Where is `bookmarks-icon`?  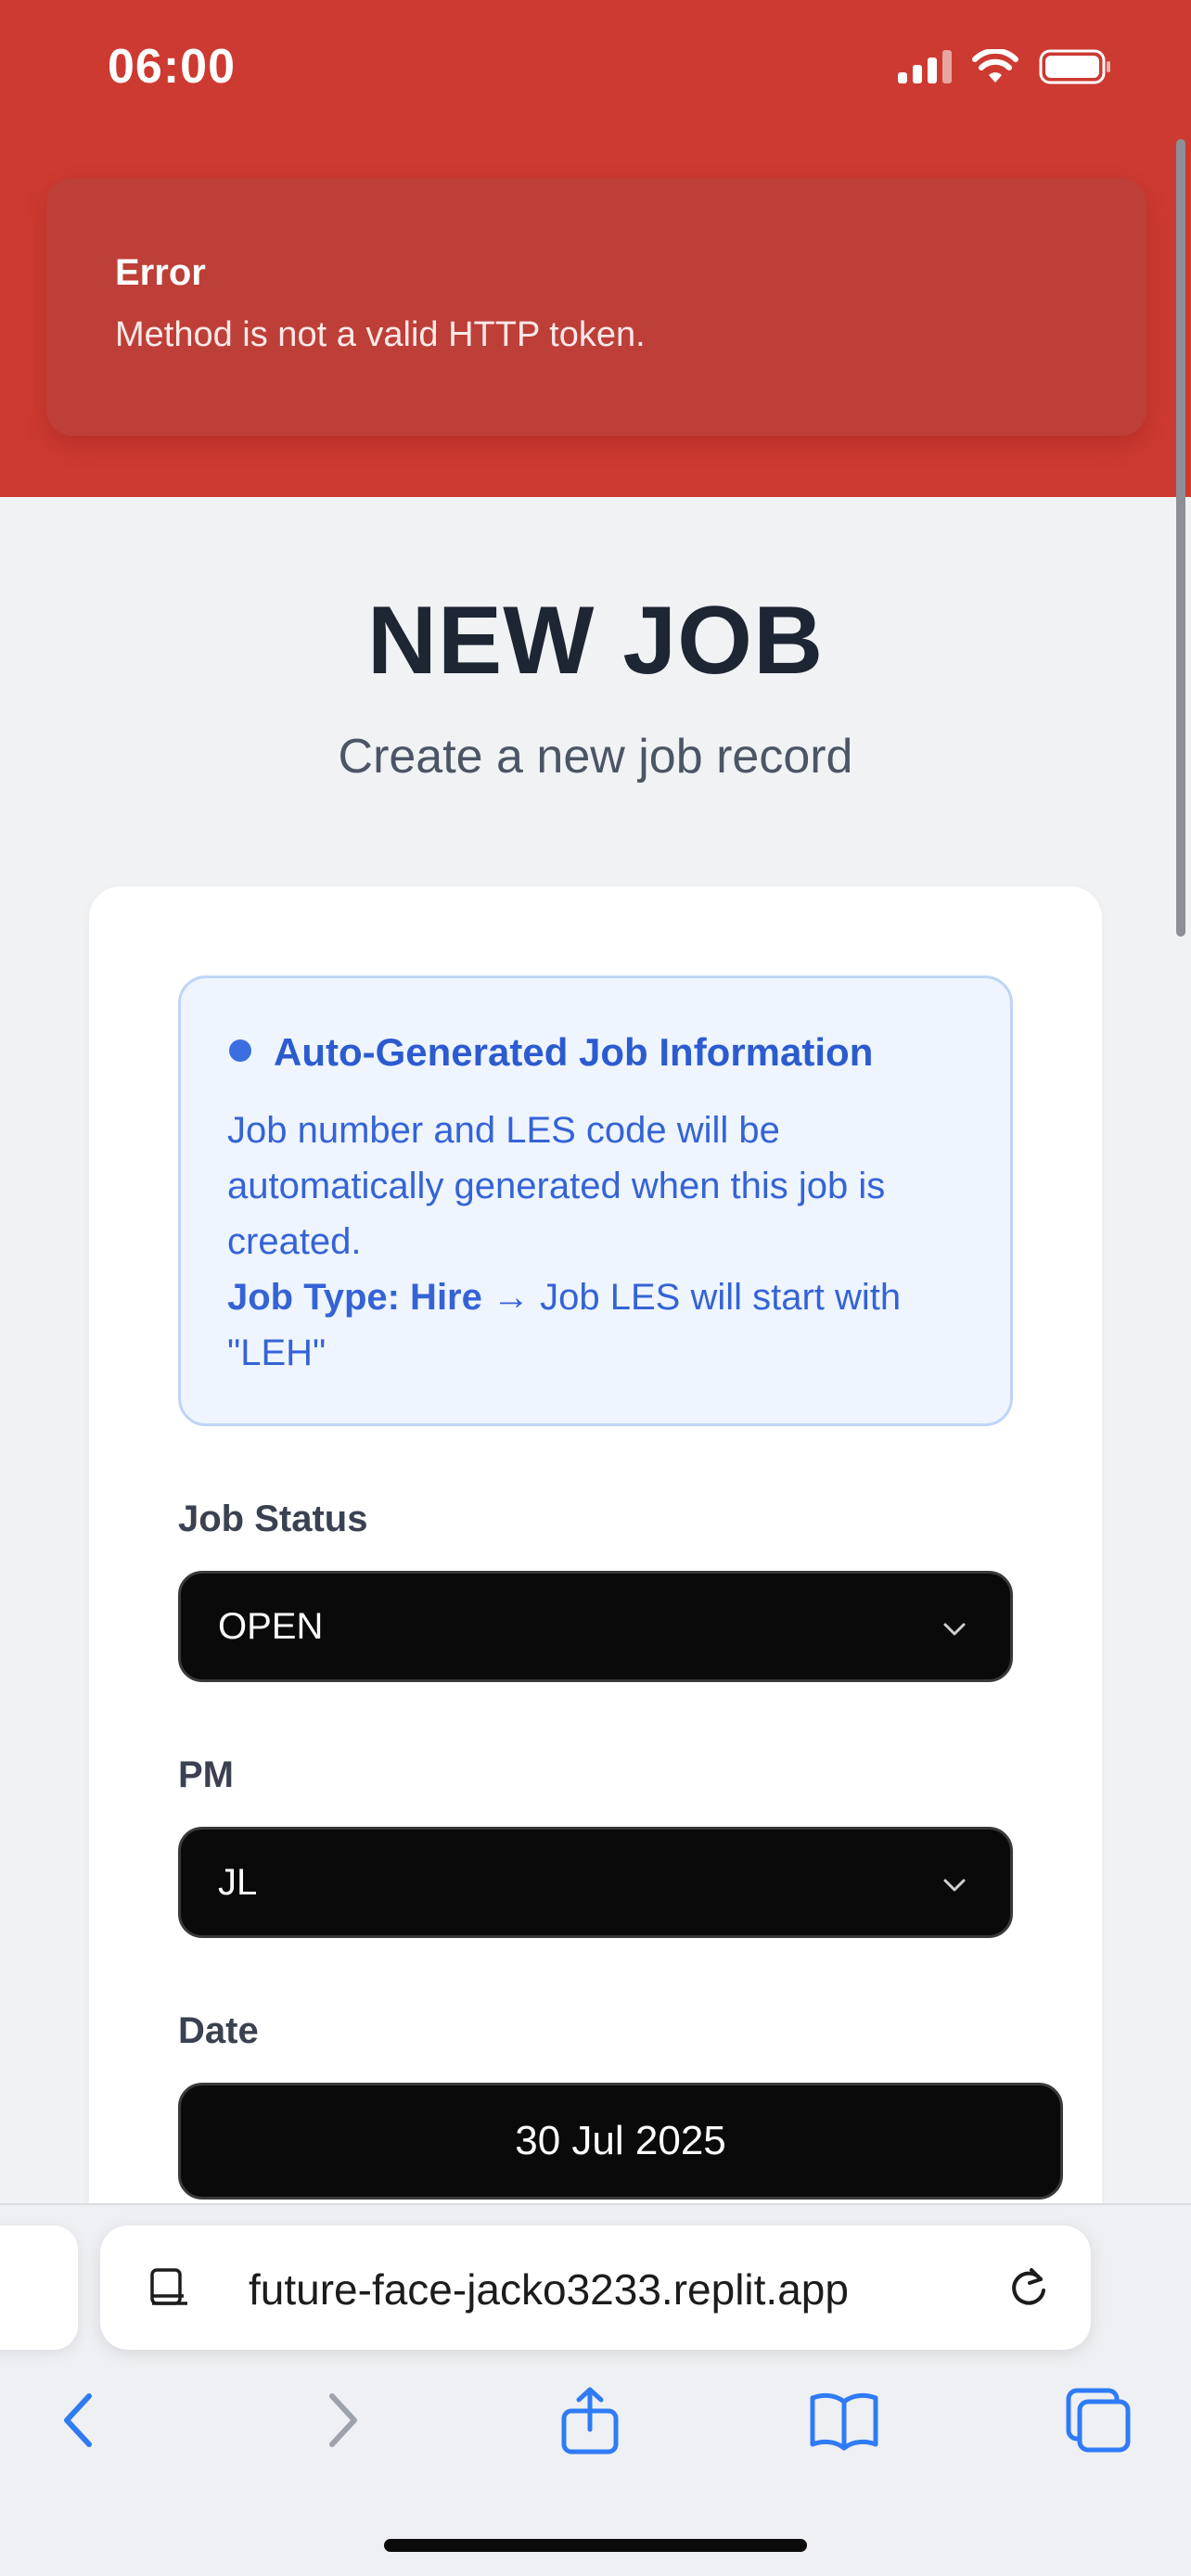 bookmarks-icon is located at coordinates (844, 2420).